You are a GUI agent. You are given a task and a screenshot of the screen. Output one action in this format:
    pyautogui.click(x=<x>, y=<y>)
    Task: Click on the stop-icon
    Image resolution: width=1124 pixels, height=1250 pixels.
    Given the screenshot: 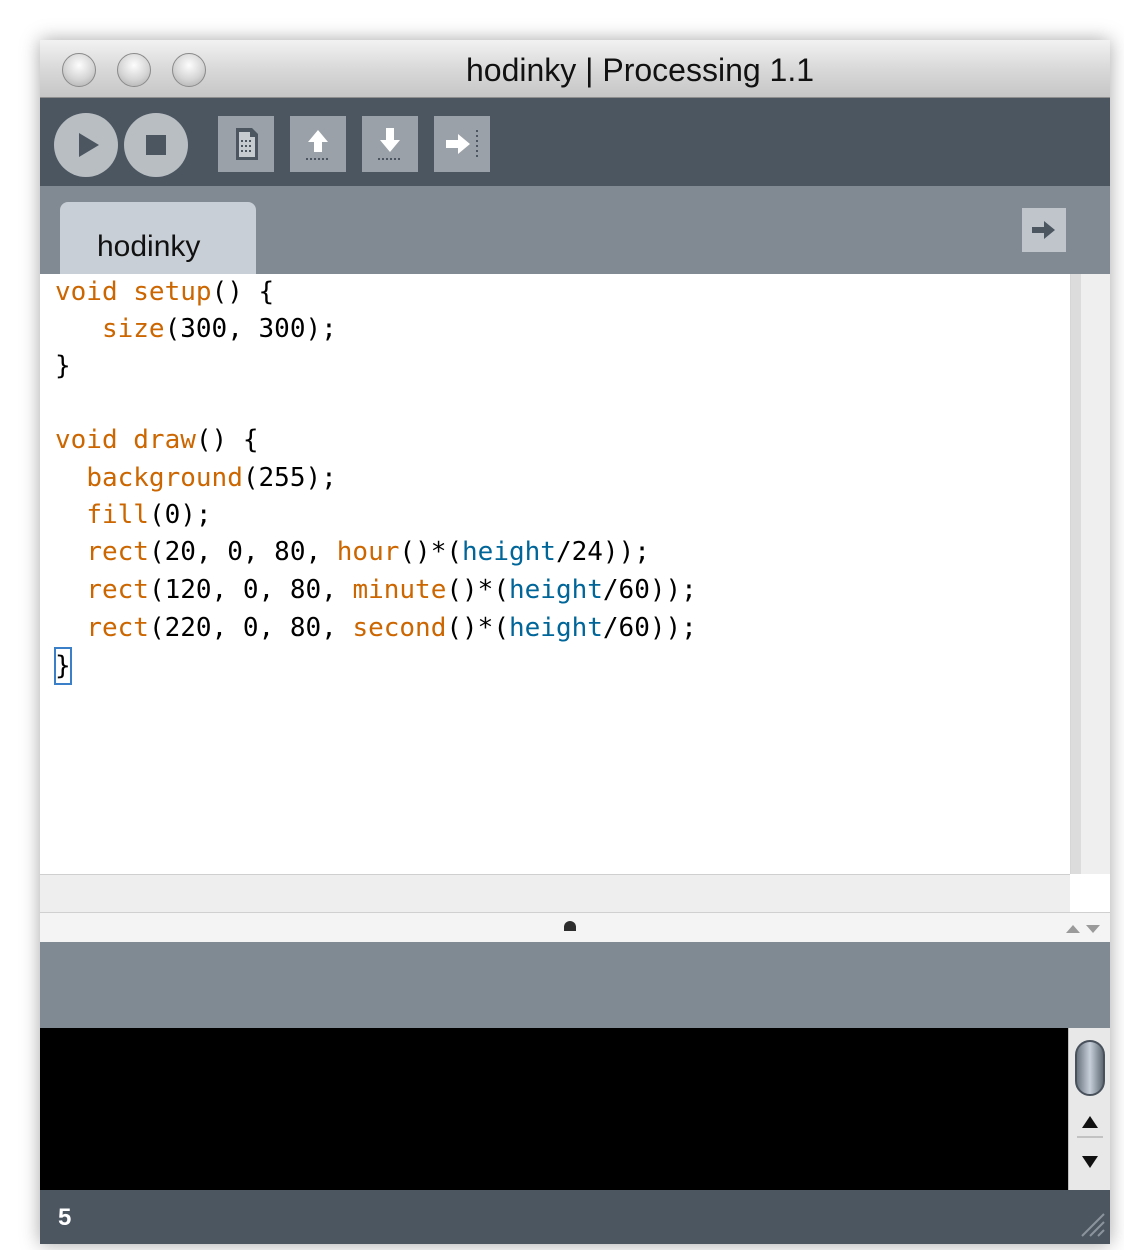 What is the action you would take?
    pyautogui.click(x=156, y=145)
    